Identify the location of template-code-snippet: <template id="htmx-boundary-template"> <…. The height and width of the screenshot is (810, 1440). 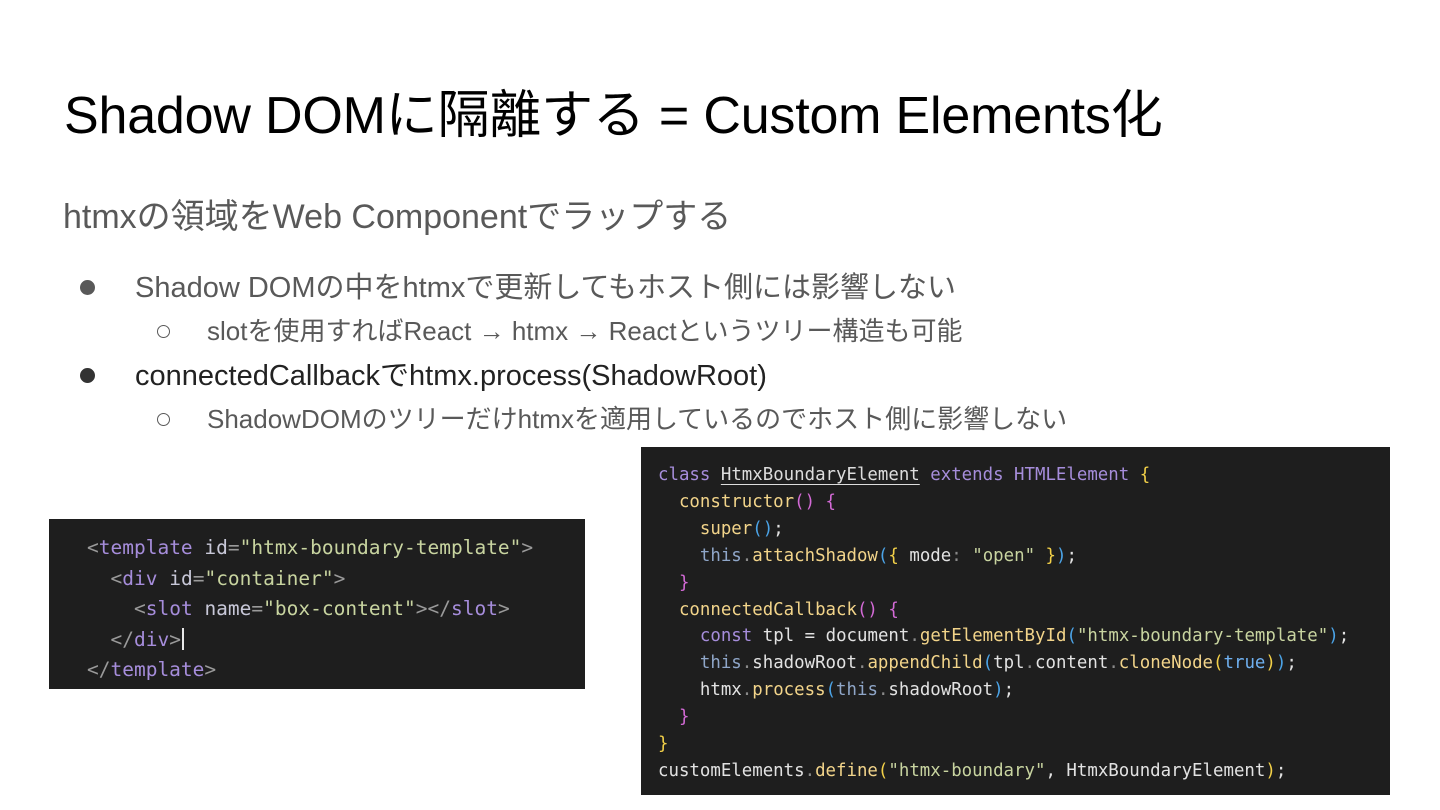
(317, 604).